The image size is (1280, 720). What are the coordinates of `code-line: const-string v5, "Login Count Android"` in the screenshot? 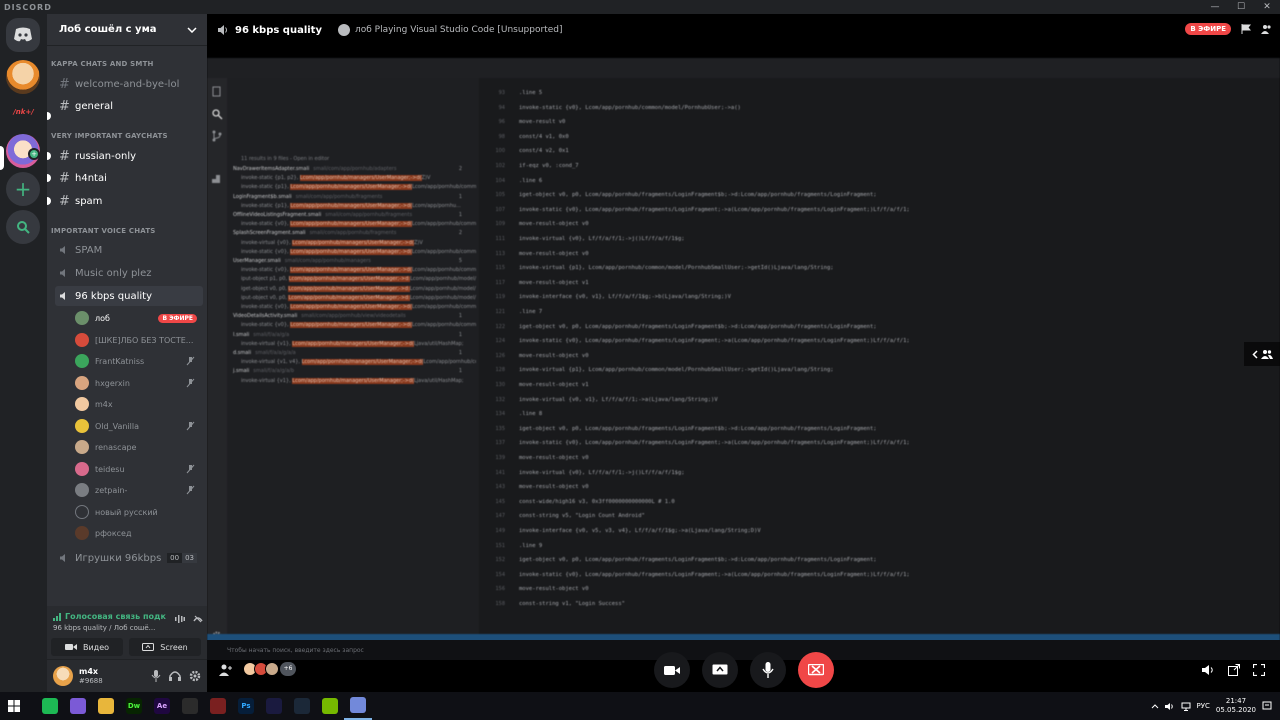 It's located at (582, 516).